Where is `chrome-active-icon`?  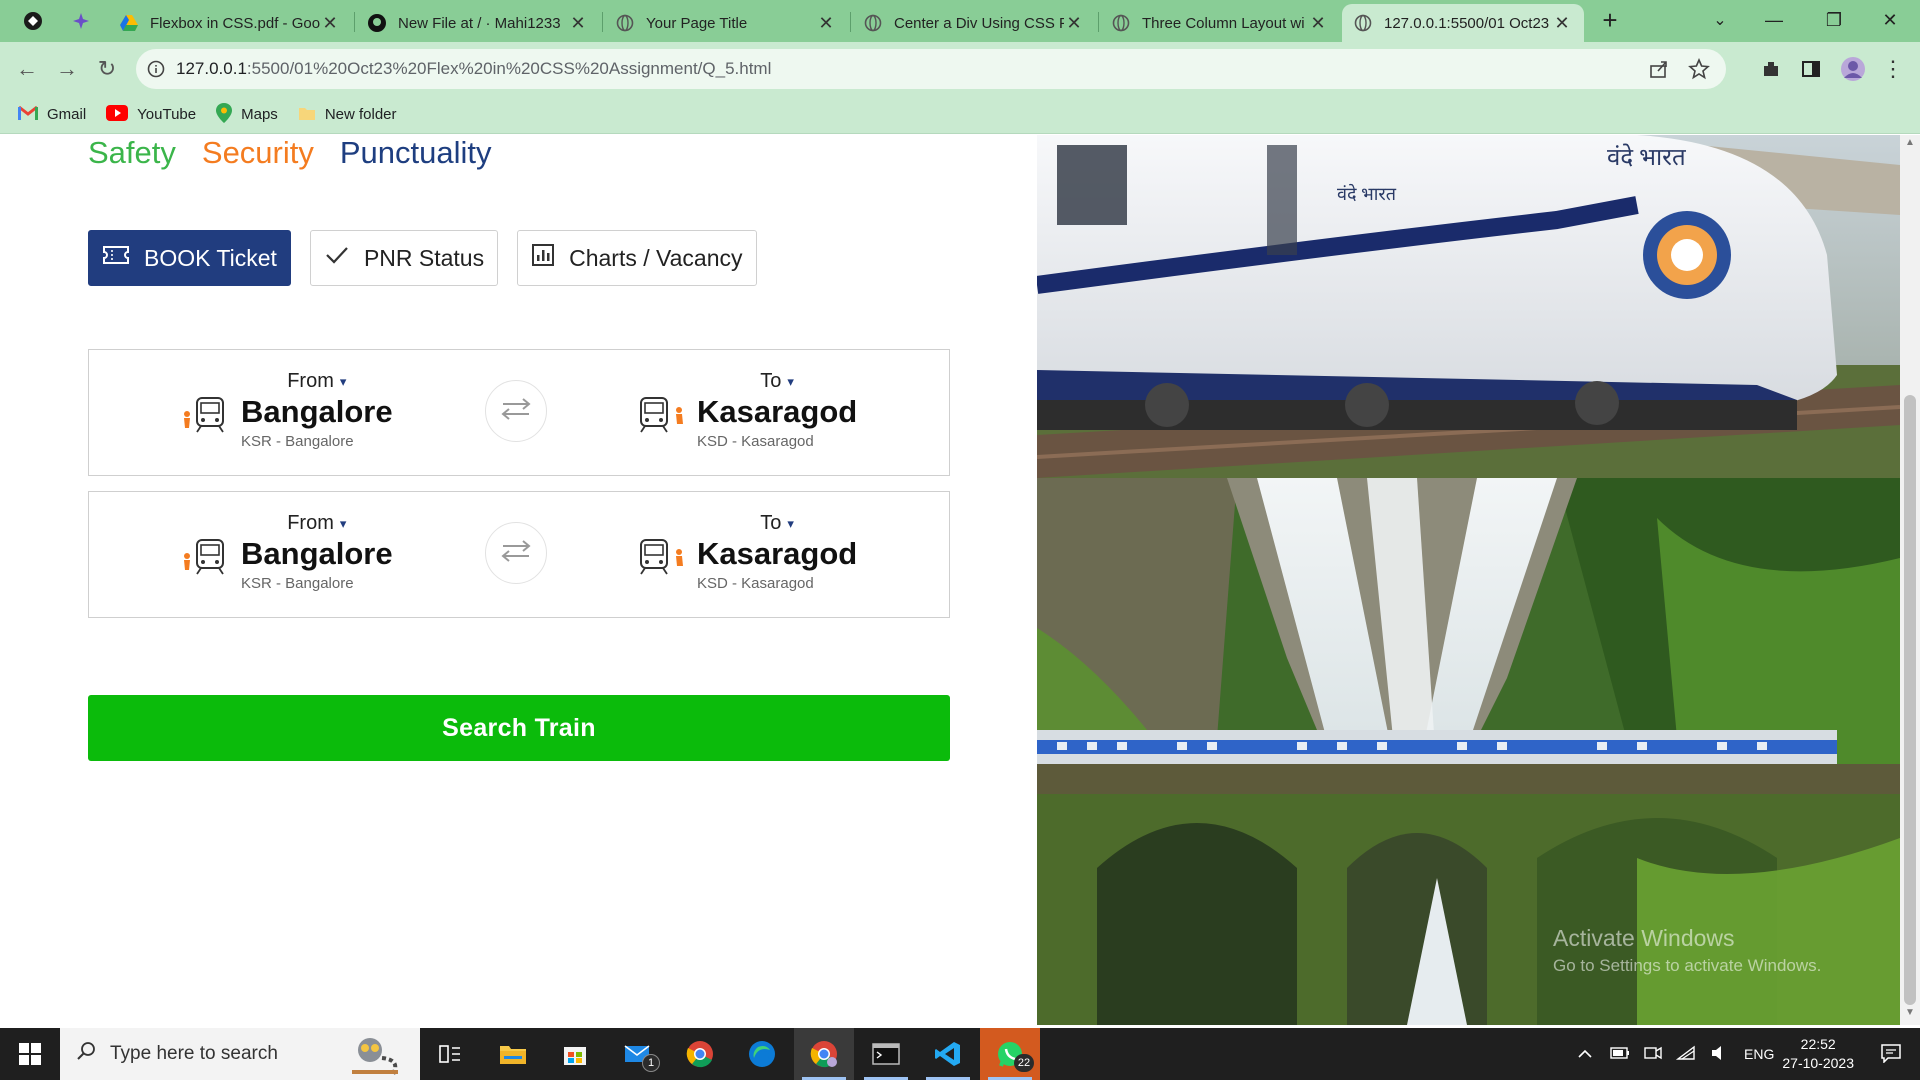 chrome-active-icon is located at coordinates (824, 1054).